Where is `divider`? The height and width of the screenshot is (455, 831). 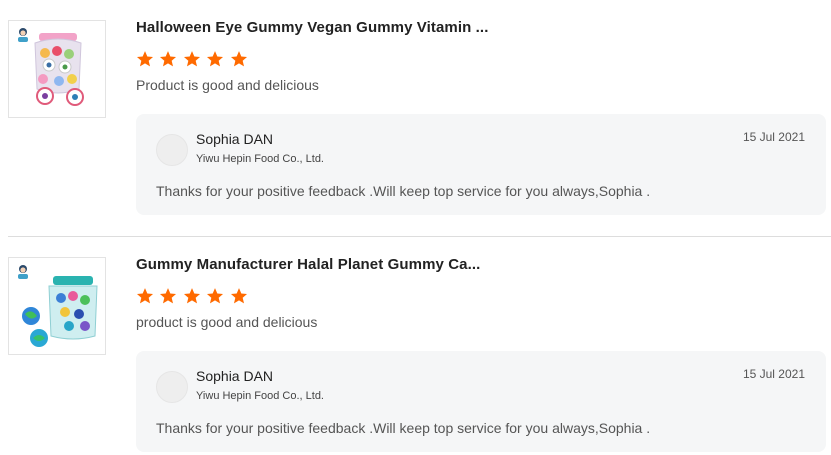
divider is located at coordinates (419, 236).